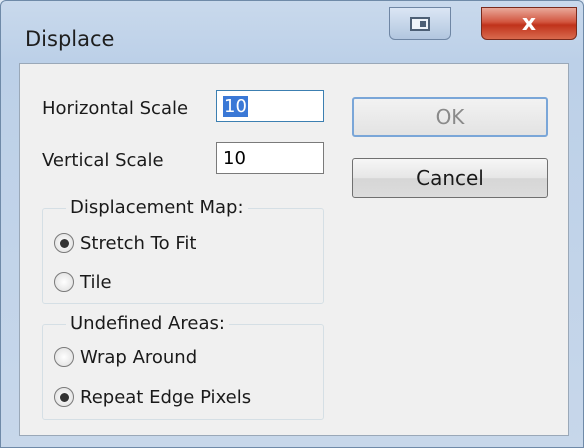  I want to click on close-button: x, so click(529, 23).